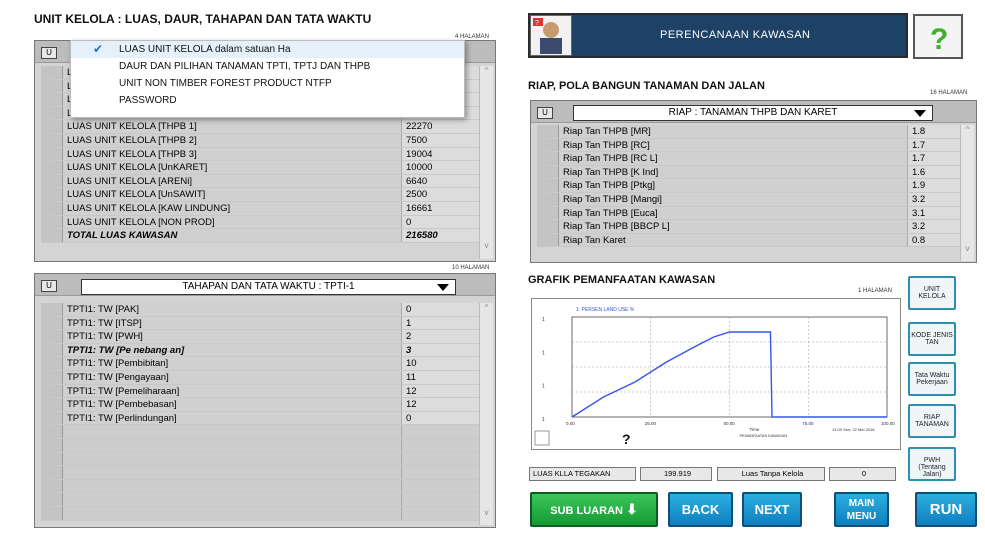  I want to click on table-row: Riap Tan THPB [Mangi] 3.2, so click(749, 199).